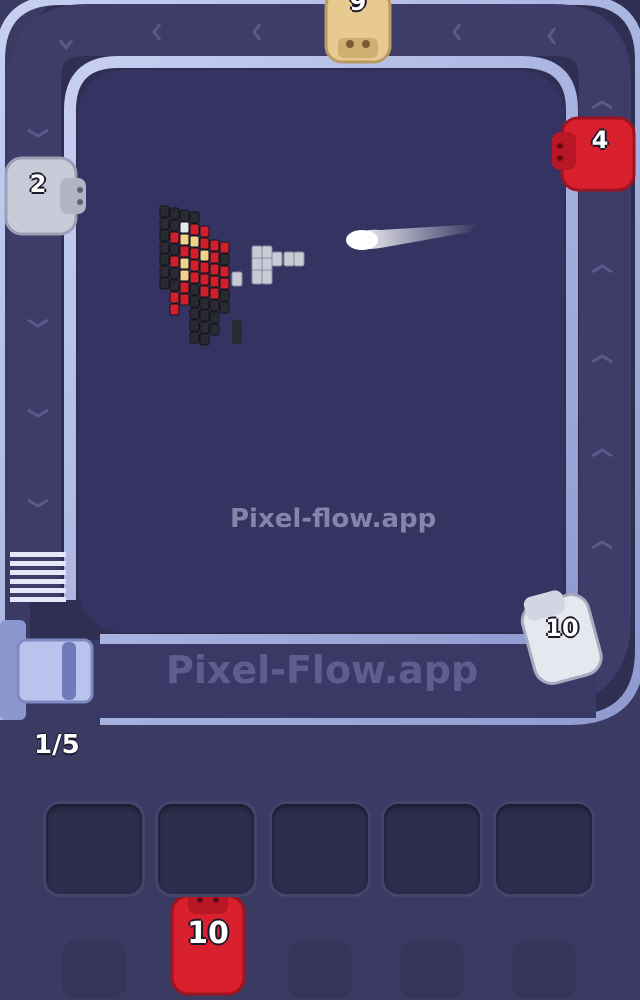  What do you see at coordinates (322, 670) in the screenshot?
I see `watermark-conveyor: Pixel-Flow.app` at bounding box center [322, 670].